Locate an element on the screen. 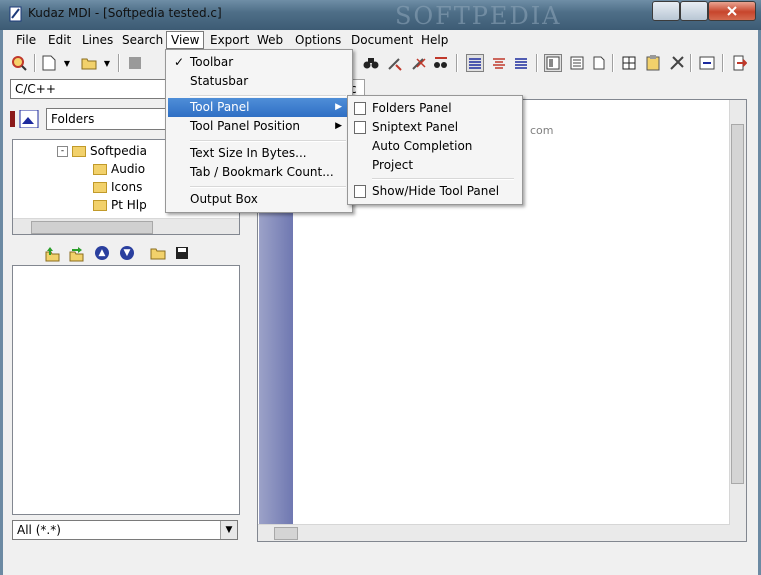 This screenshot has width=761, height=575. replace-icon is located at coordinates (395, 63).